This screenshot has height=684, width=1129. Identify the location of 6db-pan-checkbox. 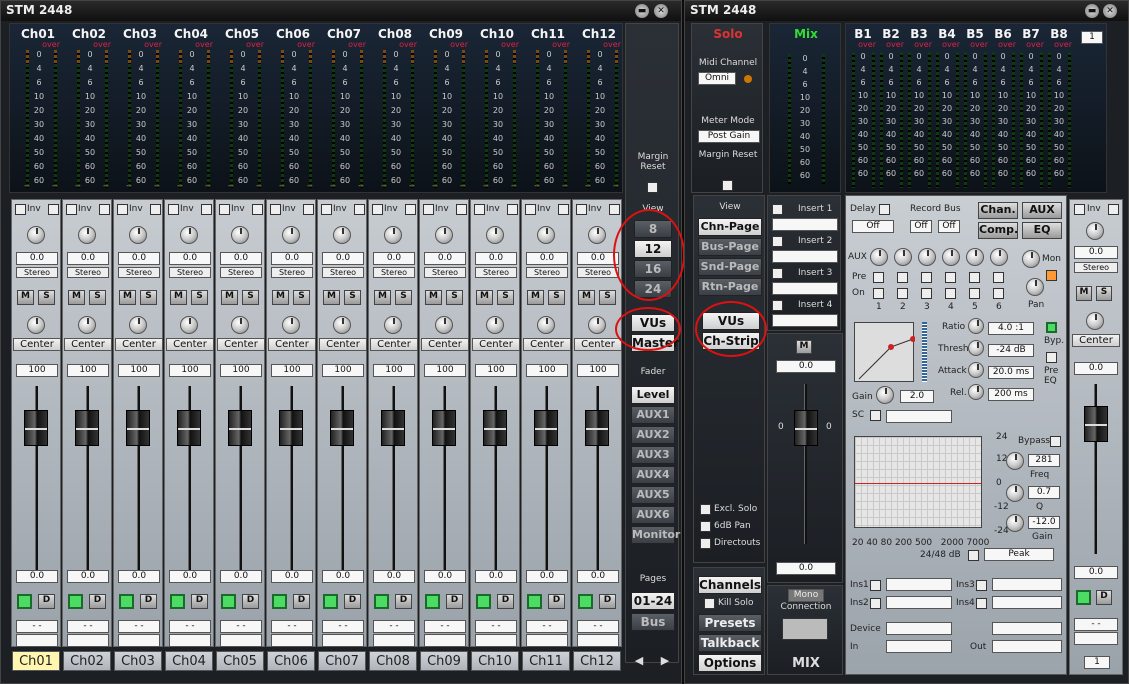
(705, 526).